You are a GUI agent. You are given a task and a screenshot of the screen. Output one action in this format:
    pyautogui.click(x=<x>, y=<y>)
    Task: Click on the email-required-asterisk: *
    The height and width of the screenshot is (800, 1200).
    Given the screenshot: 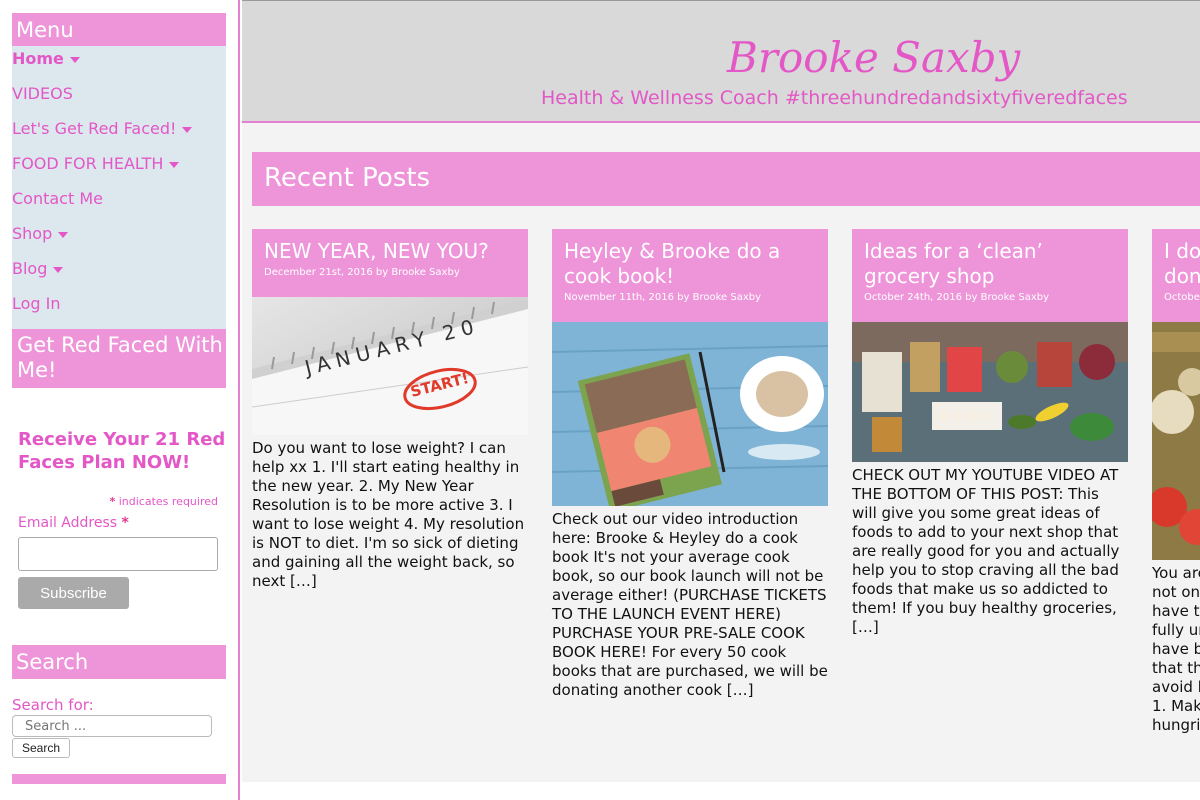 What is the action you would take?
    pyautogui.click(x=125, y=523)
    